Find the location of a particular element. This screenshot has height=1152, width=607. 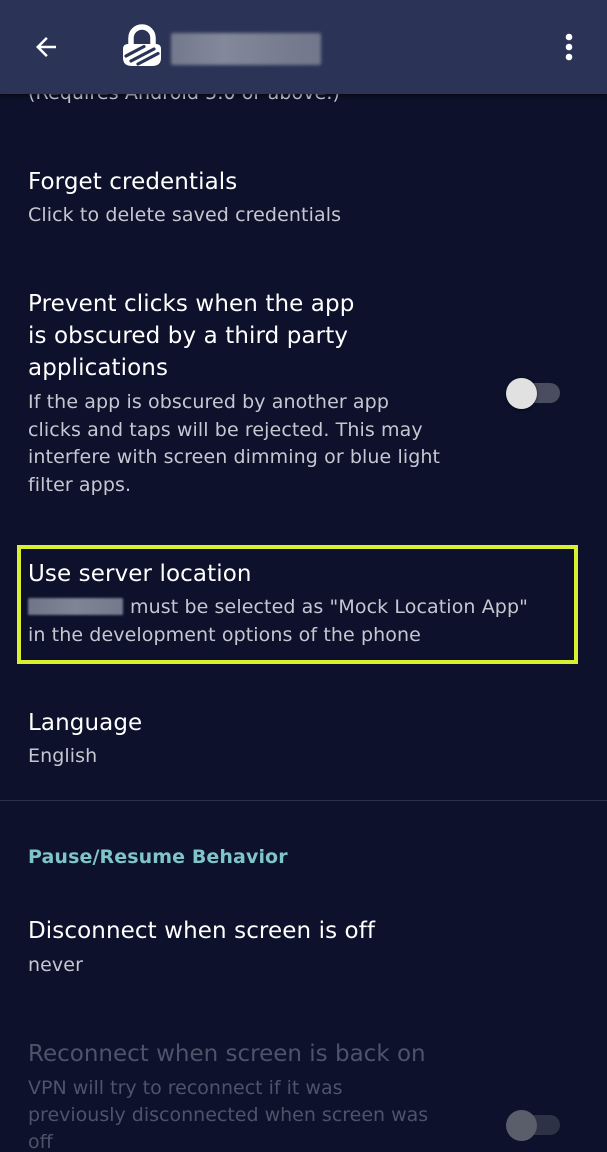

pref-prevent-clicks-title-line-3: applications is located at coordinates (98, 368).